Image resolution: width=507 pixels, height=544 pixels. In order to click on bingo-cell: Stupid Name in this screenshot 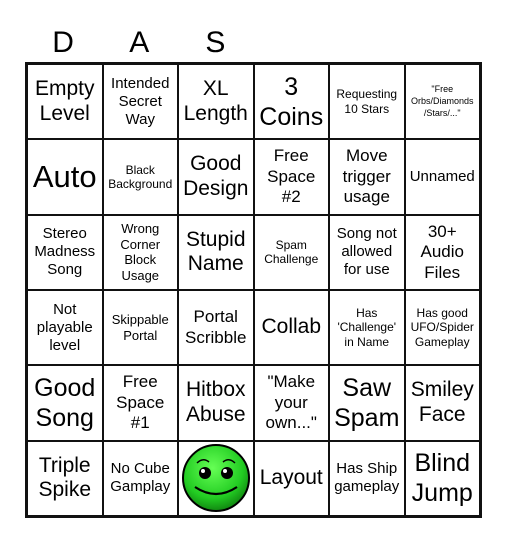, I will do `click(216, 252)`.